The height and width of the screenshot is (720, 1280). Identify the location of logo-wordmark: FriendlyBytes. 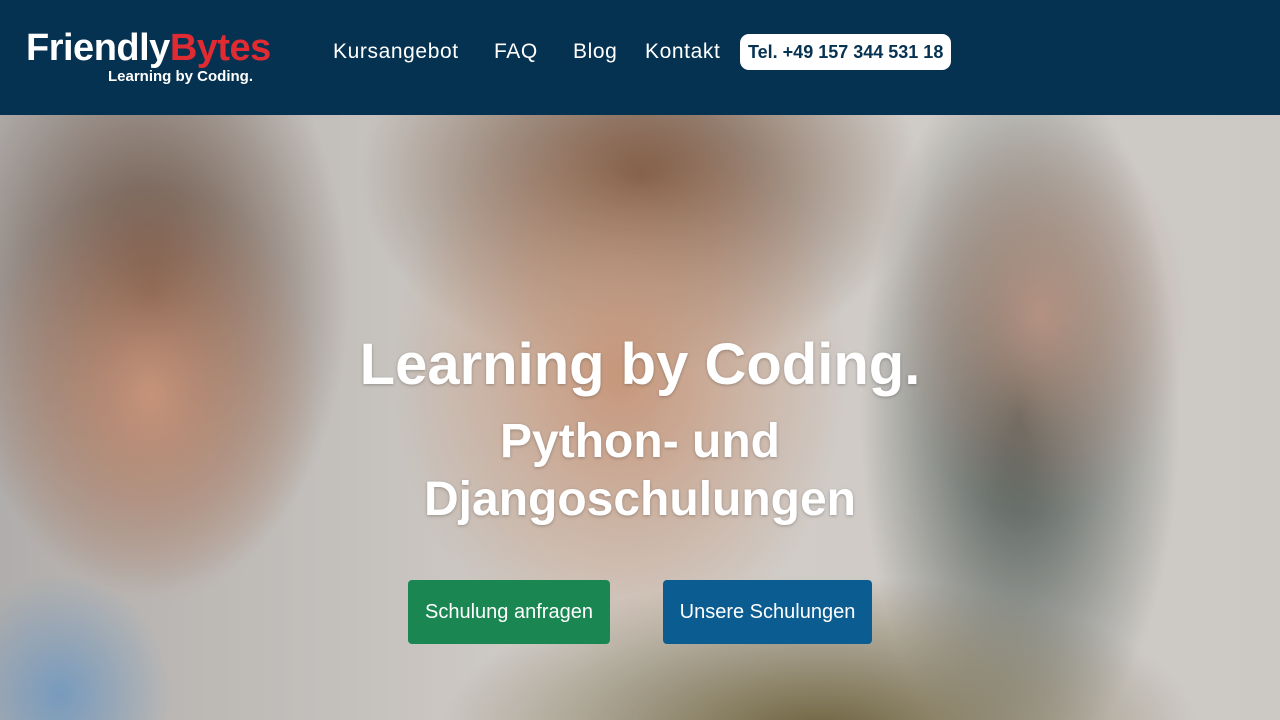
(148, 48).